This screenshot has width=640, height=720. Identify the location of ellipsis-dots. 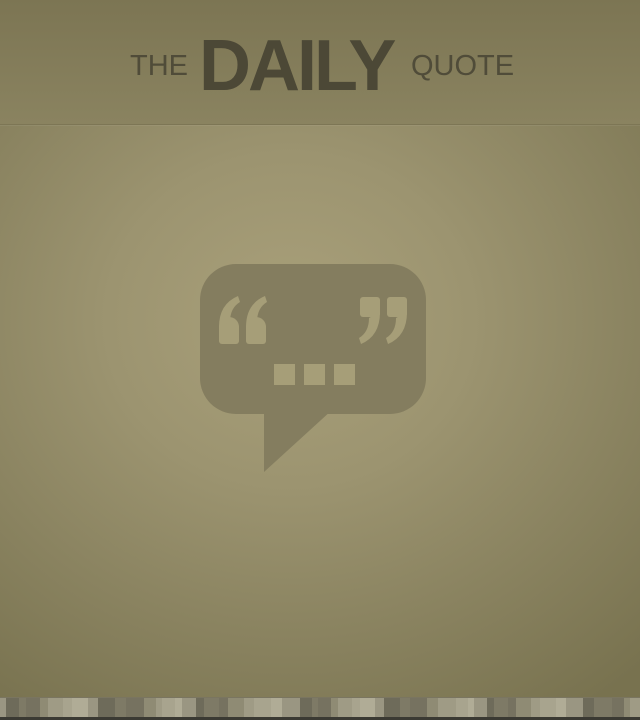
(314, 374).